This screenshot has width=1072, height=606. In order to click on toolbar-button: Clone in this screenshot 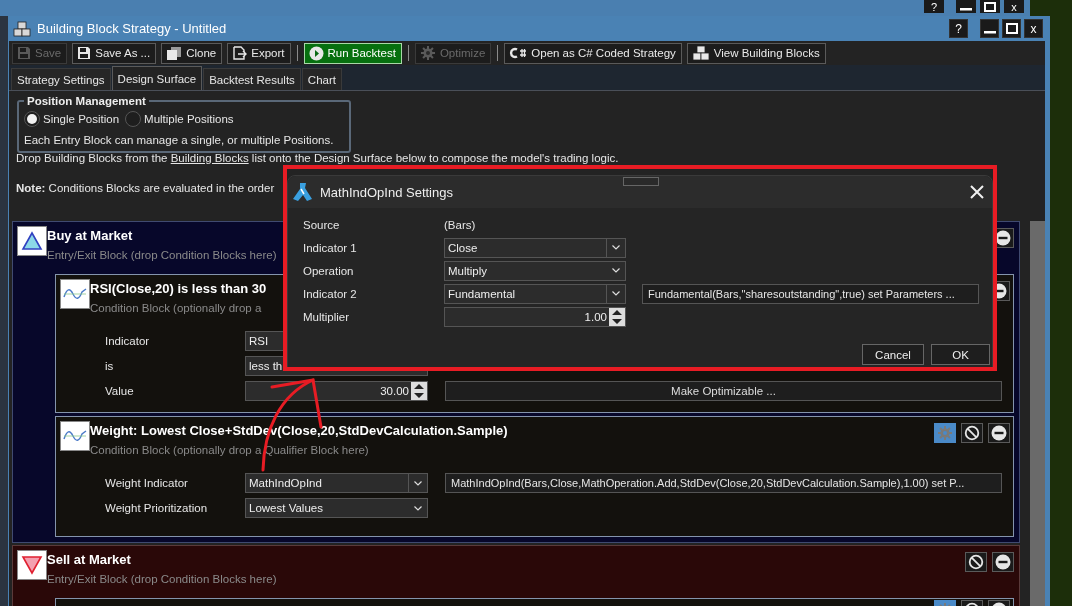, I will do `click(192, 53)`.